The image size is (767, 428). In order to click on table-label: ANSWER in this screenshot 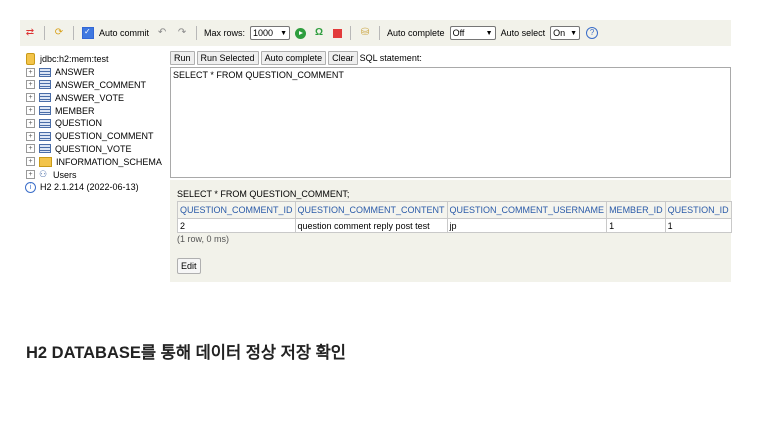, I will do `click(75, 72)`.